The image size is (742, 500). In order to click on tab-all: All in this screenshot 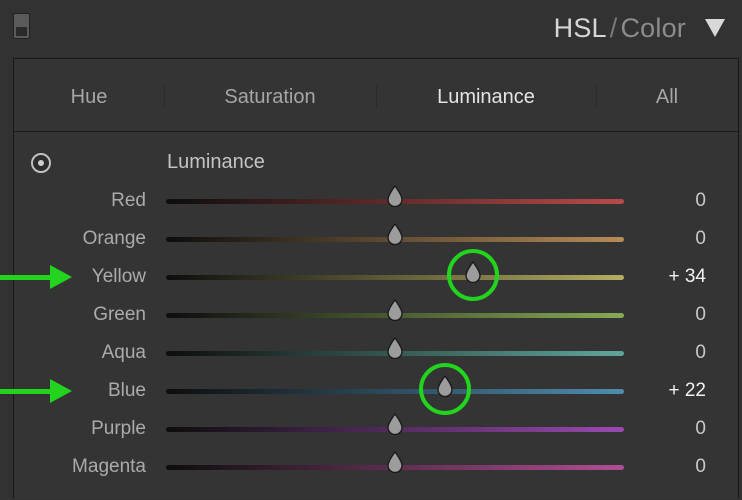, I will do `click(667, 95)`.